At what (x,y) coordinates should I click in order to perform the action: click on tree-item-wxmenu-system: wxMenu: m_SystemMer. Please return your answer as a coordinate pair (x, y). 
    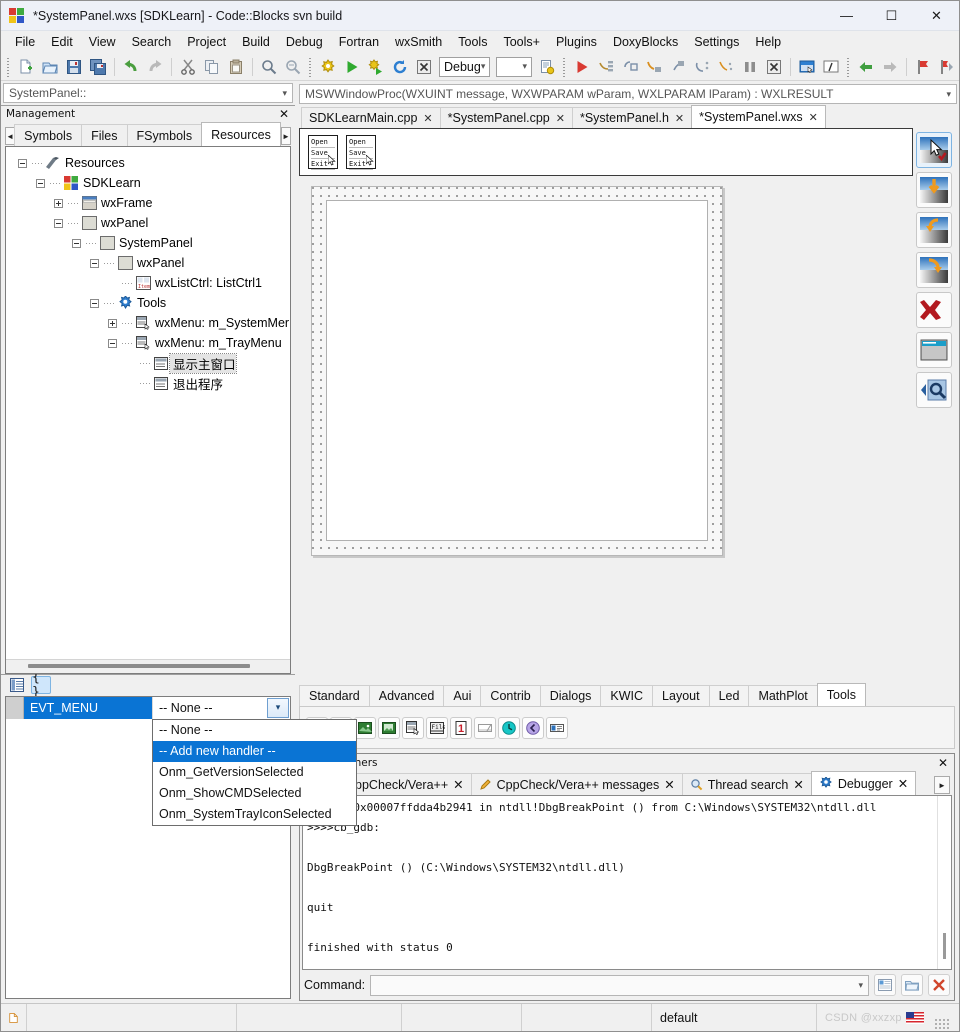
    Looking at the image, I should click on (151, 323).